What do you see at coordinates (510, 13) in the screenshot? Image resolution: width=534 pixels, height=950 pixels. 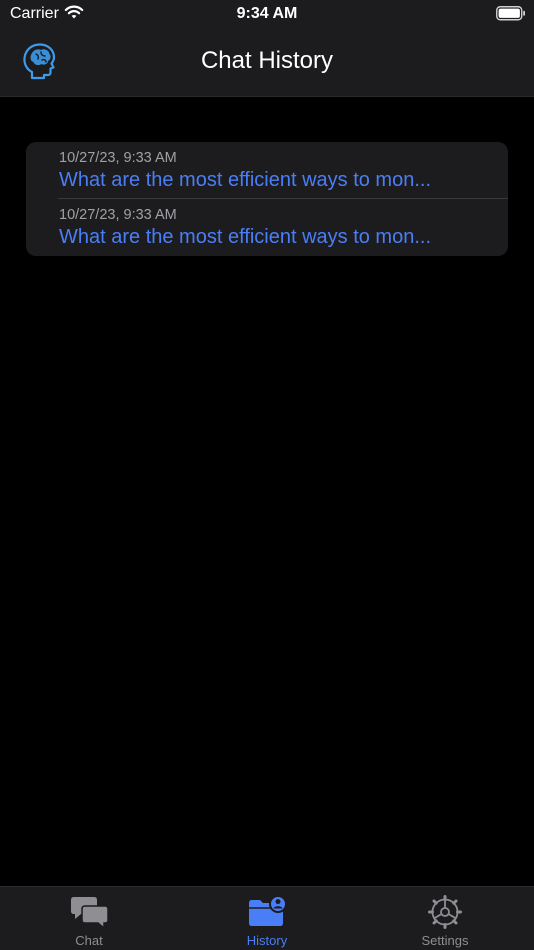 I see `battery-icon` at bounding box center [510, 13].